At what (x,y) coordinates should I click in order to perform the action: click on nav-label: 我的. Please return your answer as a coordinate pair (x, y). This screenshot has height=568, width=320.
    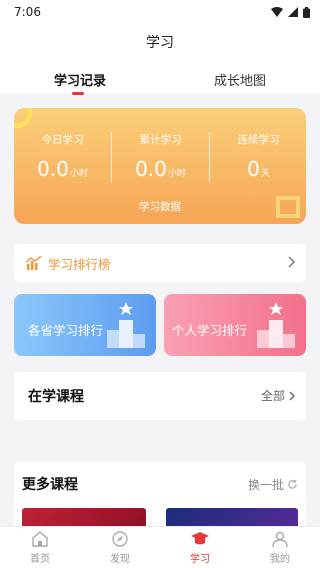
    Looking at the image, I should click on (280, 559).